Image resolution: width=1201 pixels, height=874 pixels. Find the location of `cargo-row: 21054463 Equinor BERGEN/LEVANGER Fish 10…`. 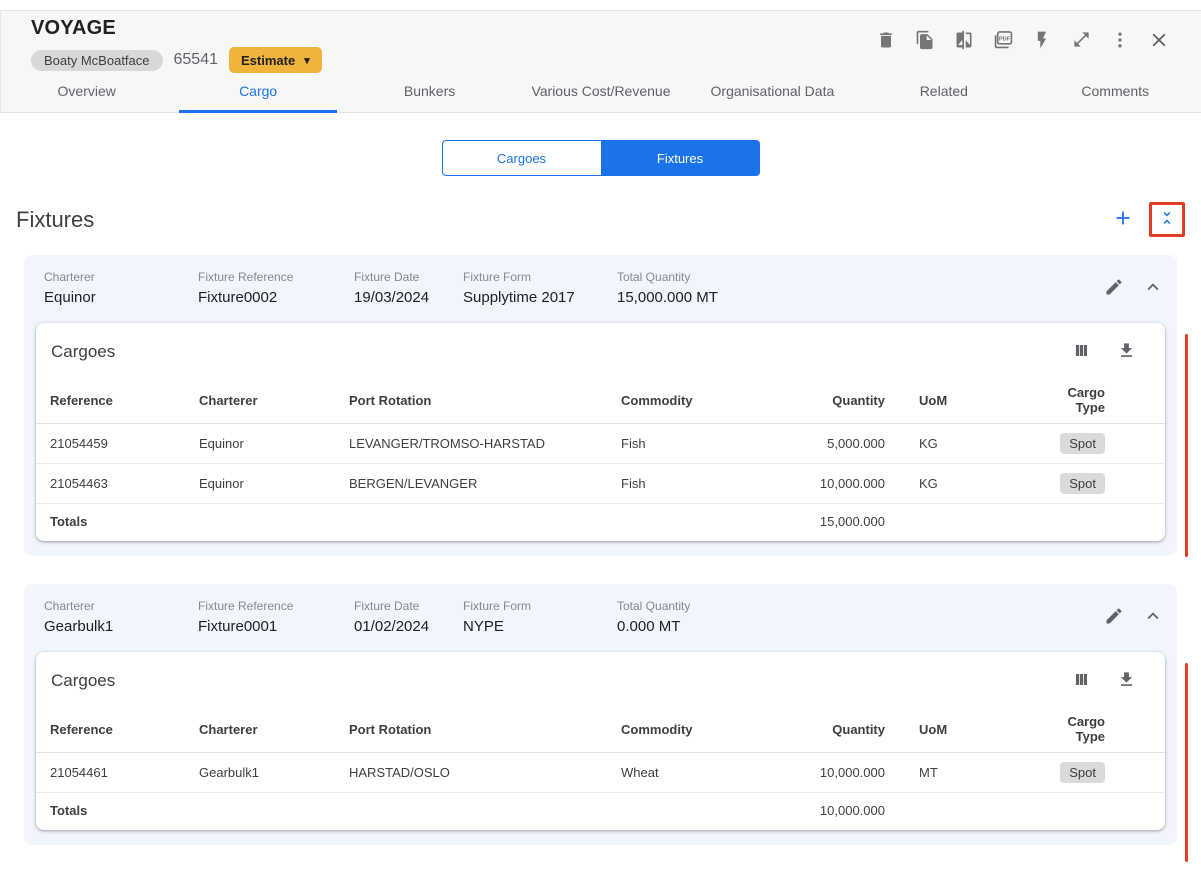

cargo-row: 21054463 Equinor BERGEN/LEVANGER Fish 10… is located at coordinates (600, 483).